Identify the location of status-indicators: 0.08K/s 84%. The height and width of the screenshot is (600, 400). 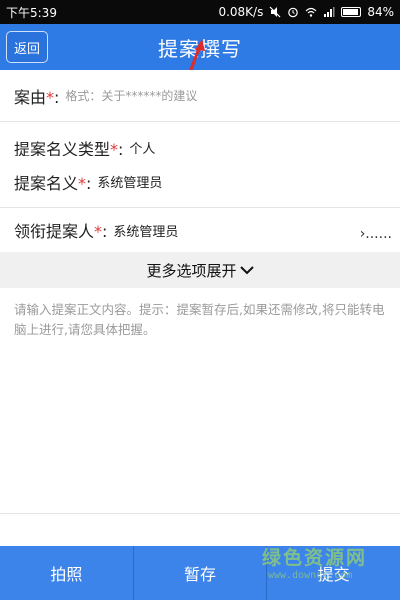
(306, 12).